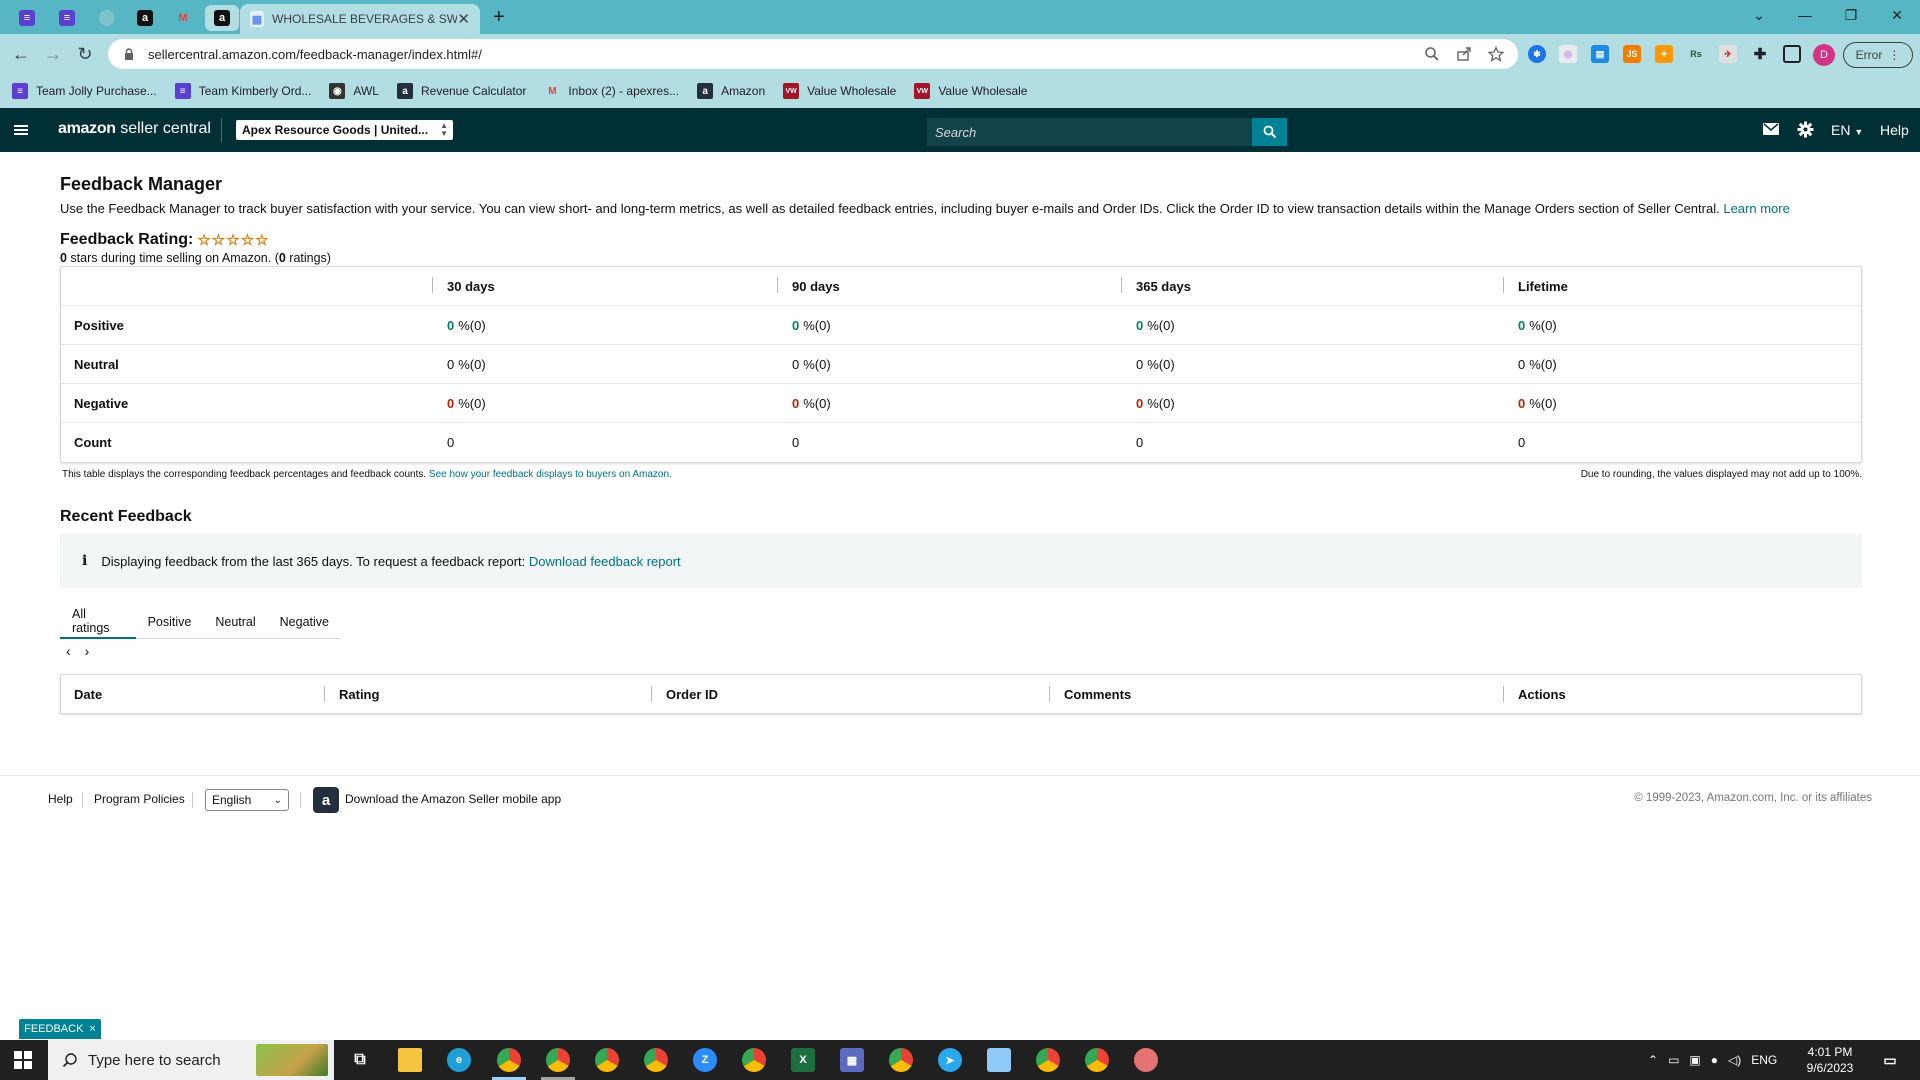 The width and height of the screenshot is (1920, 1080). Describe the element at coordinates (23, 1060) in the screenshot. I see `windows-start-icon` at that location.